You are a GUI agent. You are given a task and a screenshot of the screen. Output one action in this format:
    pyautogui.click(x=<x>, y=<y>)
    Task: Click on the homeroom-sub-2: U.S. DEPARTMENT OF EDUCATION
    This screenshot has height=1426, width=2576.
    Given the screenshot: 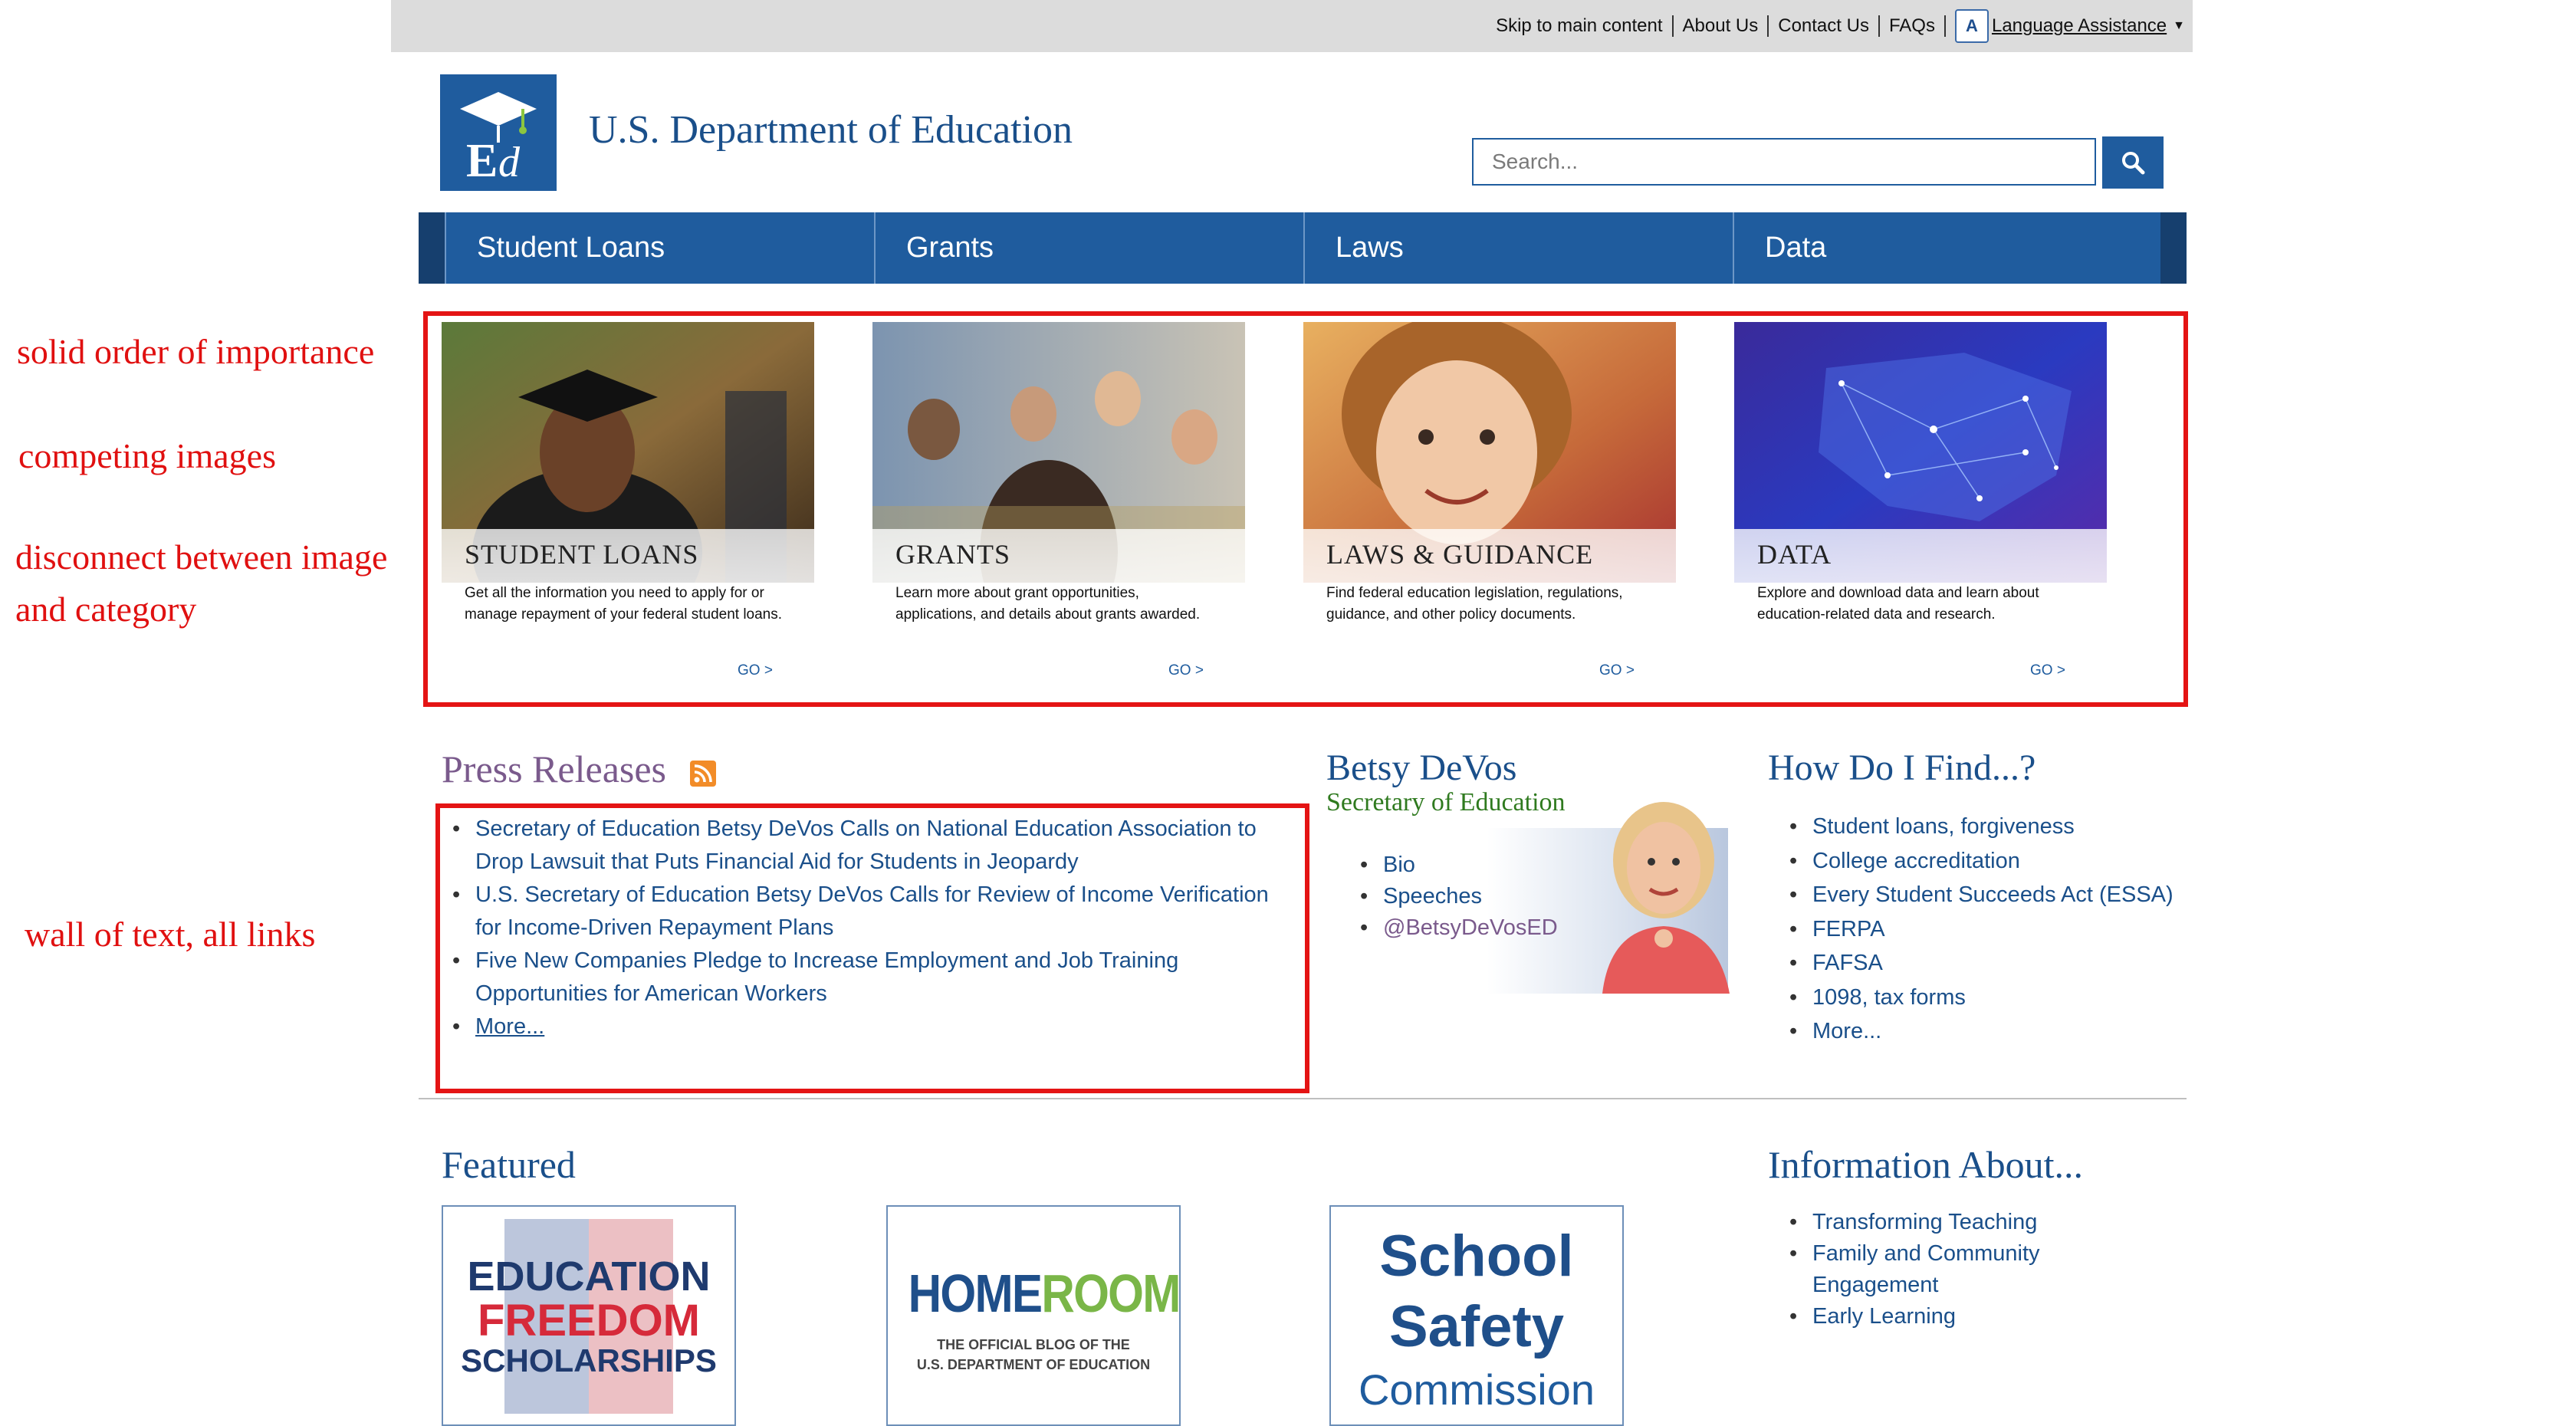 What is the action you would take?
    pyautogui.click(x=1033, y=1365)
    